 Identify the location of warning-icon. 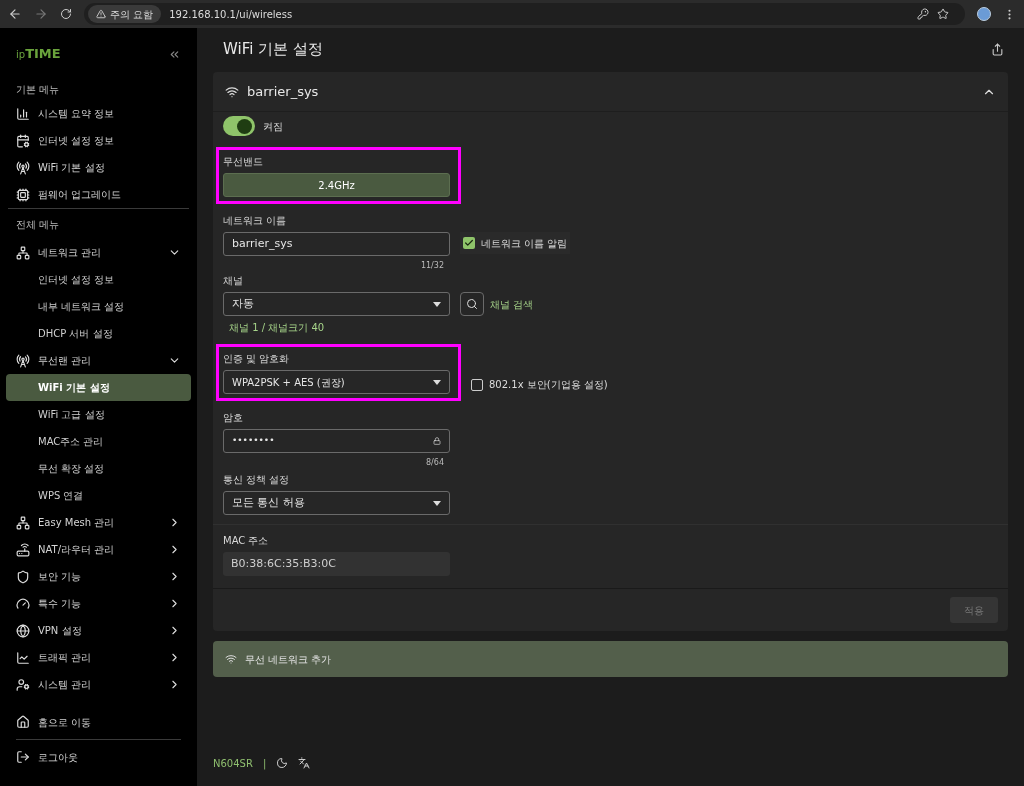
(101, 14).